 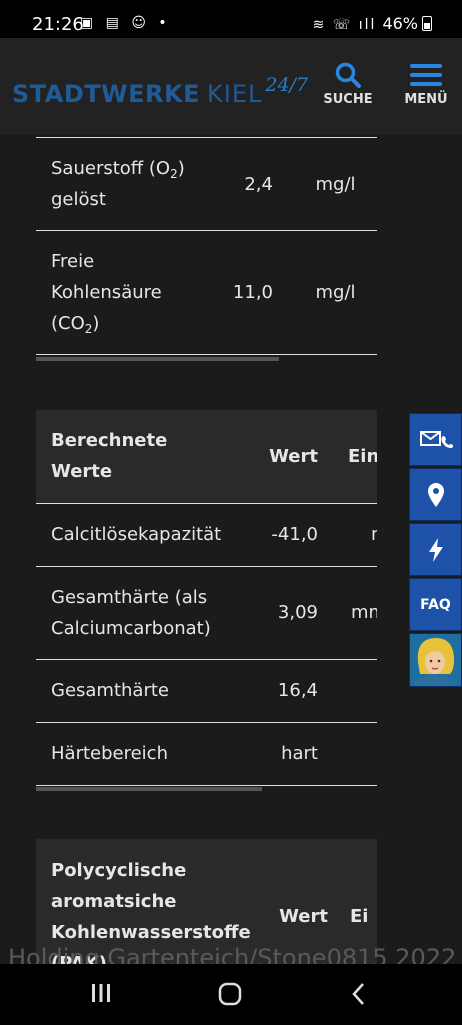 What do you see at coordinates (359, 994) in the screenshot?
I see `back-icon` at bounding box center [359, 994].